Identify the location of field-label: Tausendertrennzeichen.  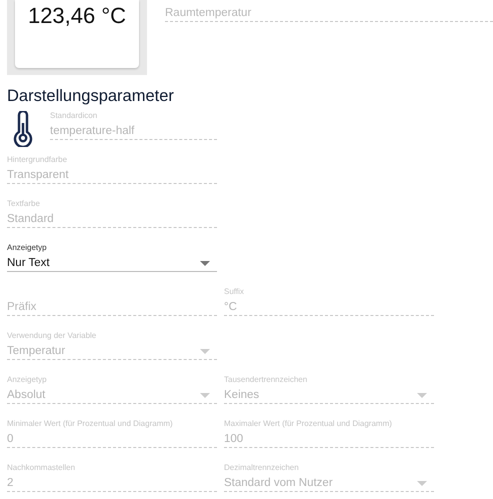
(266, 380).